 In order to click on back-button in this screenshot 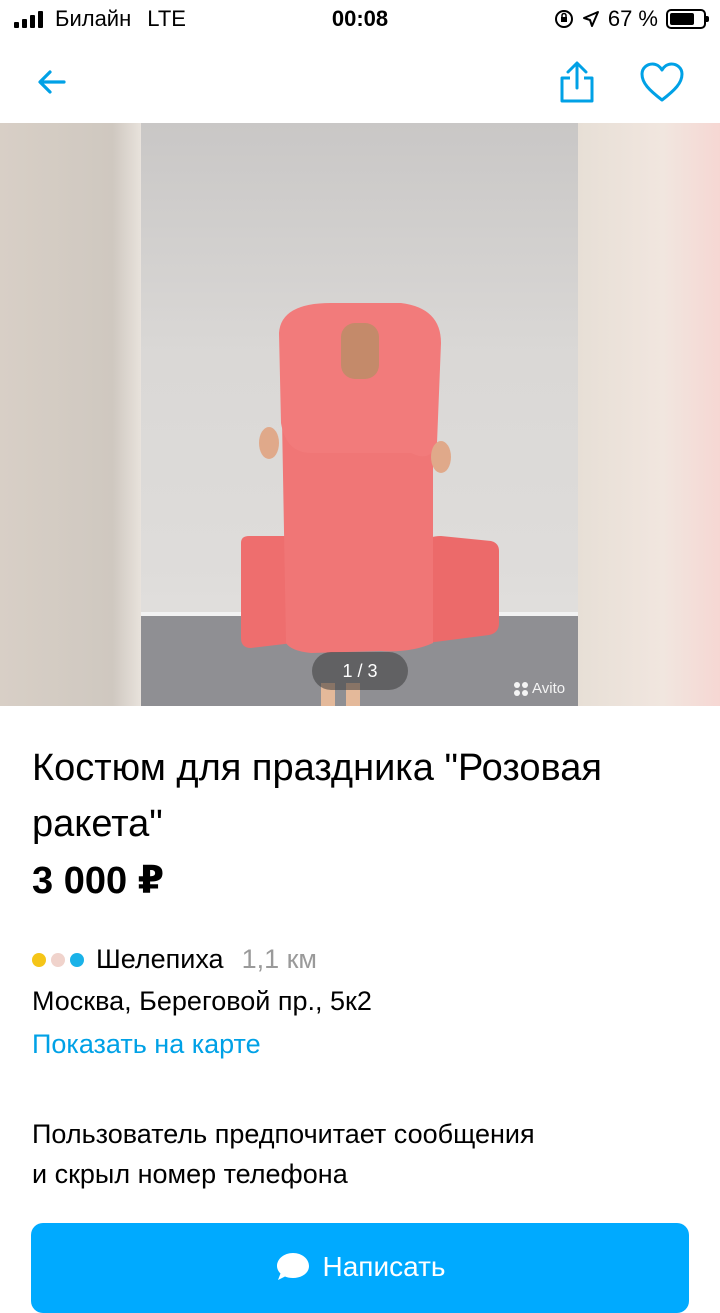, I will do `click(52, 82)`.